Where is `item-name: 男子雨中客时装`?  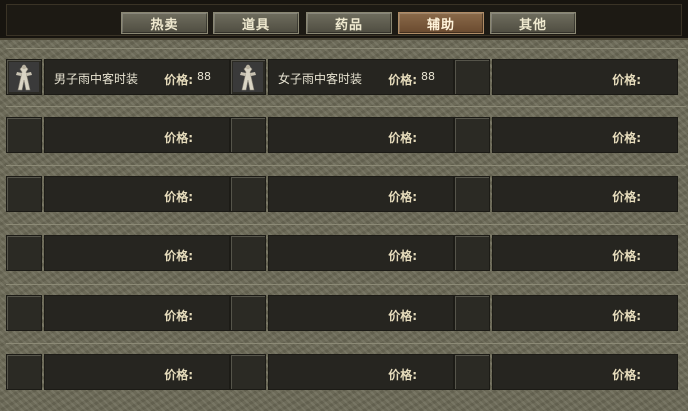
item-name: 男子雨中客时装 is located at coordinates (96, 79).